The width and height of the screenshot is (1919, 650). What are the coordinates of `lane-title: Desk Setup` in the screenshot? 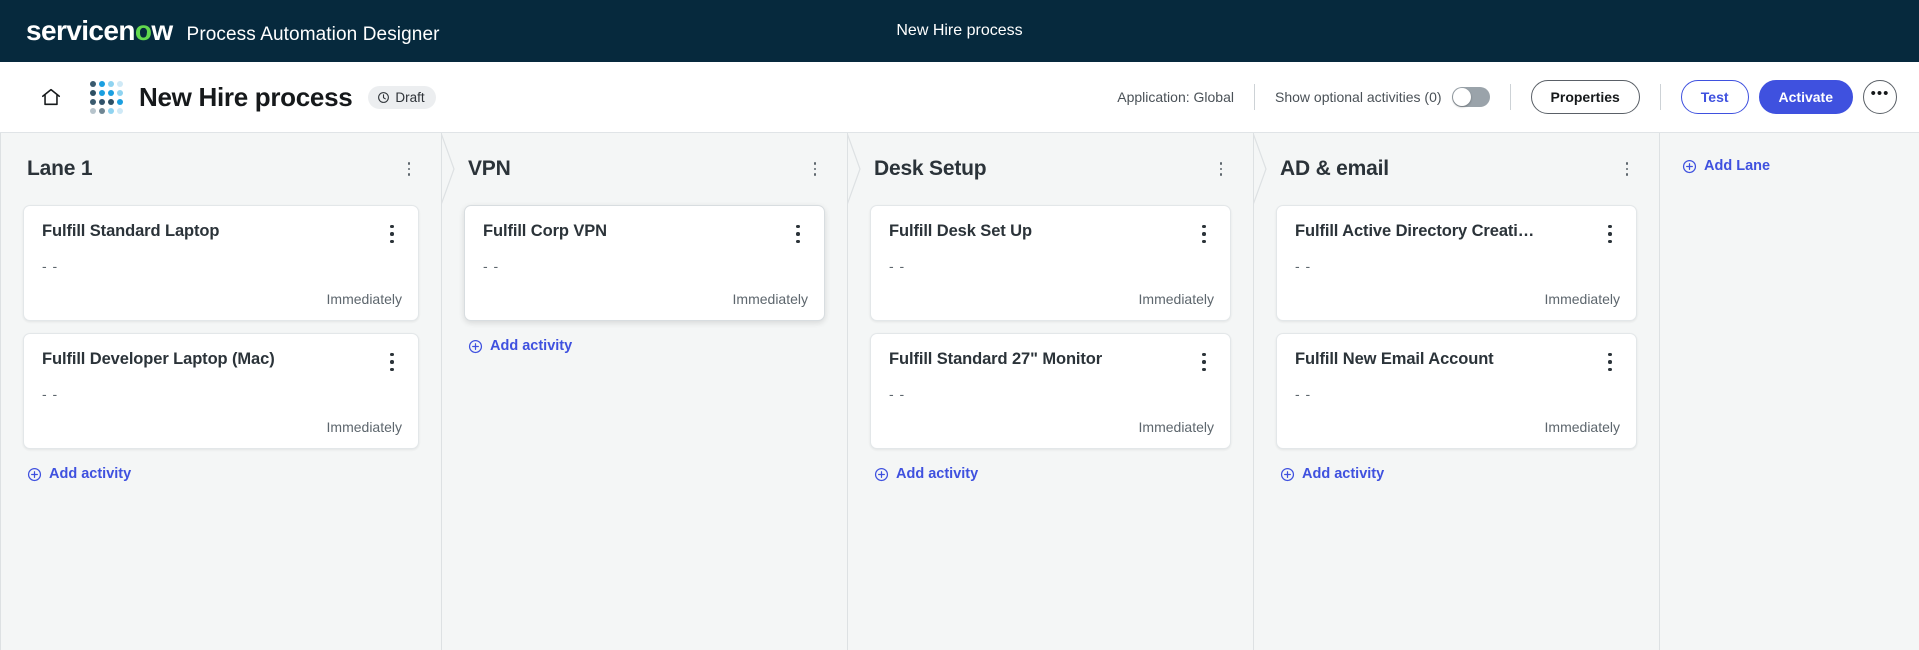 It's located at (930, 168).